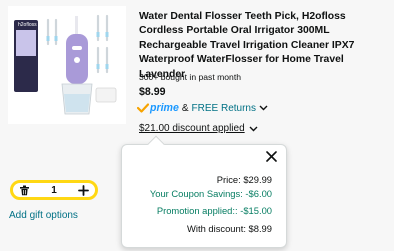 The height and width of the screenshot is (251, 394). Describe the element at coordinates (185, 108) in the screenshot. I see `prime-amp: &` at that location.